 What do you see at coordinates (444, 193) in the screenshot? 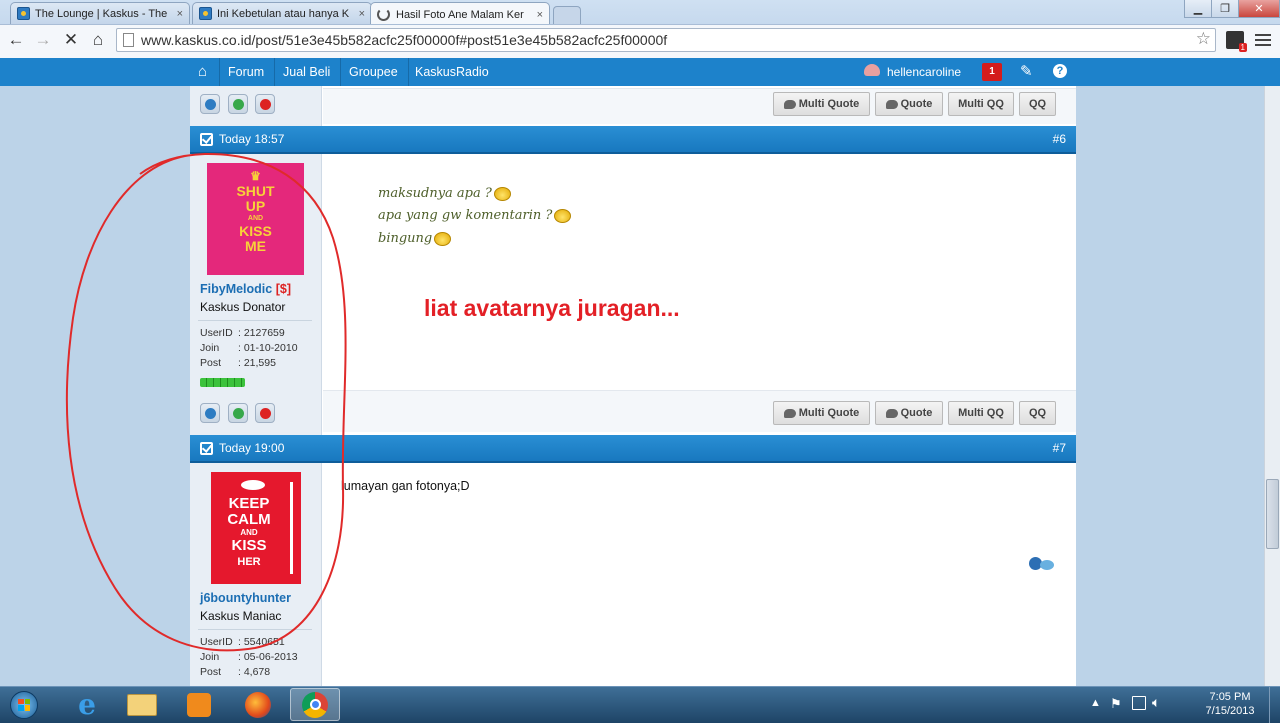
I see `post-message-line: maksudnya apa ?` at bounding box center [444, 193].